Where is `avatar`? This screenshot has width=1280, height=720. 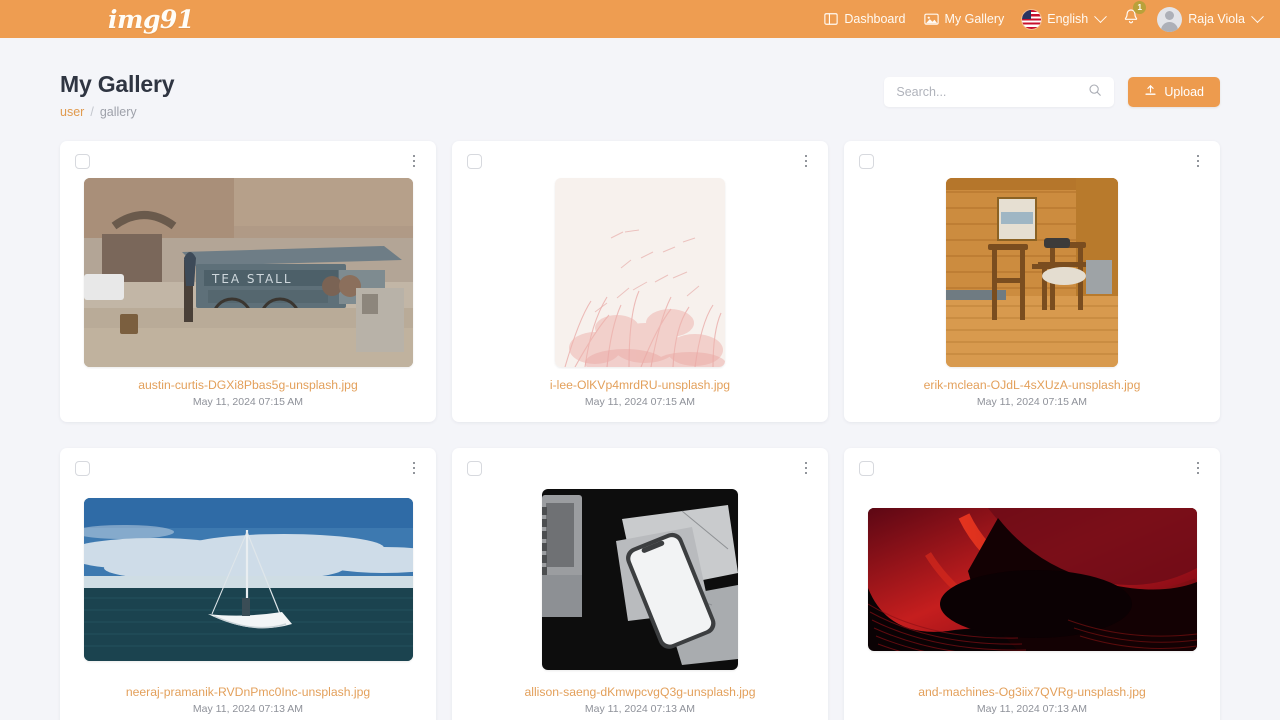
avatar is located at coordinates (1170, 19).